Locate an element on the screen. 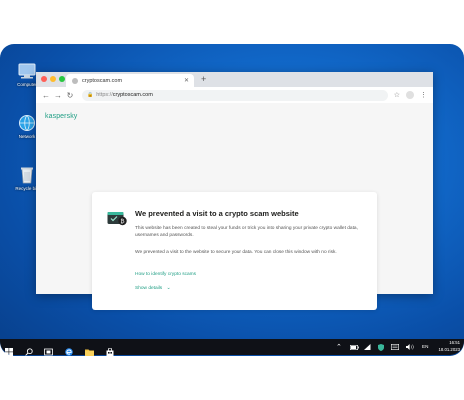 Image resolution: width=464 pixels, height=400 pixels. recycle-bin-icon is located at coordinates (27, 175).